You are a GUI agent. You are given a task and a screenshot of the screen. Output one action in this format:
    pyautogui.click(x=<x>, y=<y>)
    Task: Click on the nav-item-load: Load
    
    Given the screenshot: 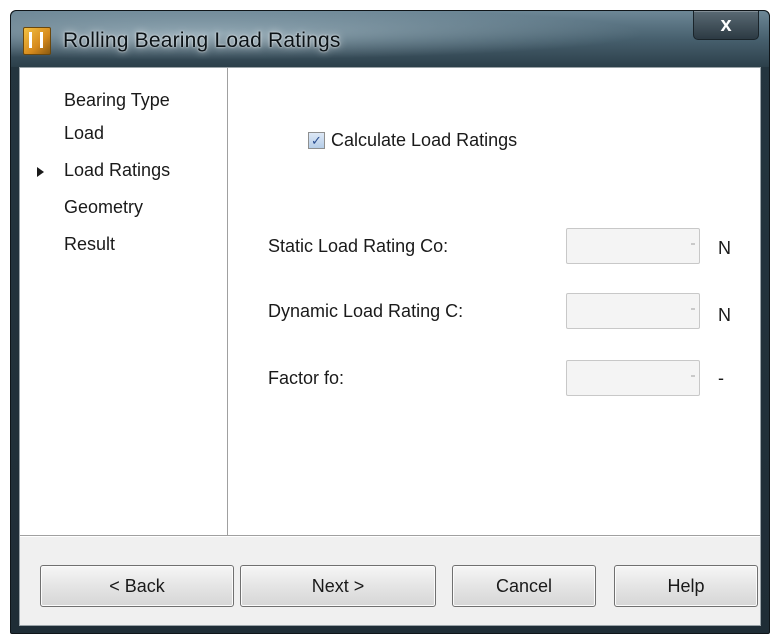 What is the action you would take?
    pyautogui.click(x=84, y=133)
    